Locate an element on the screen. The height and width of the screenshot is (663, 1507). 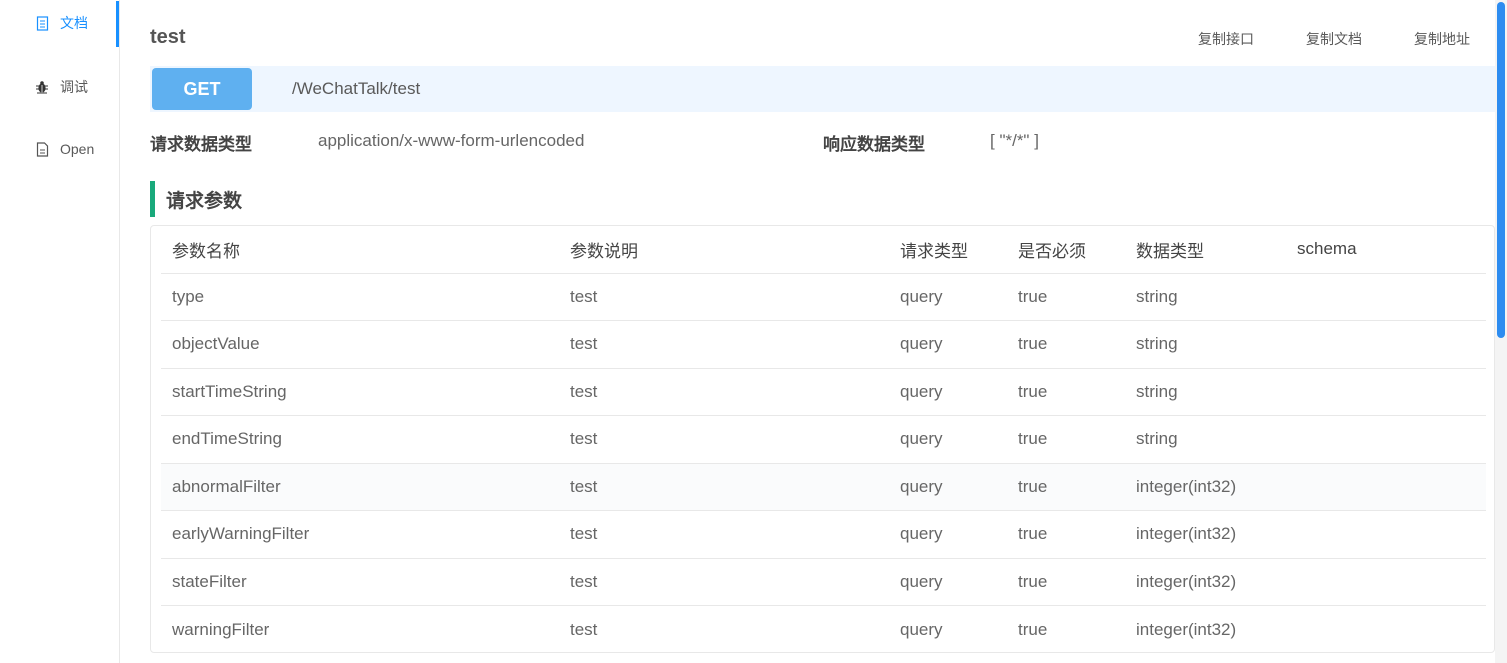
table-row: type test query true string is located at coordinates (823, 297).